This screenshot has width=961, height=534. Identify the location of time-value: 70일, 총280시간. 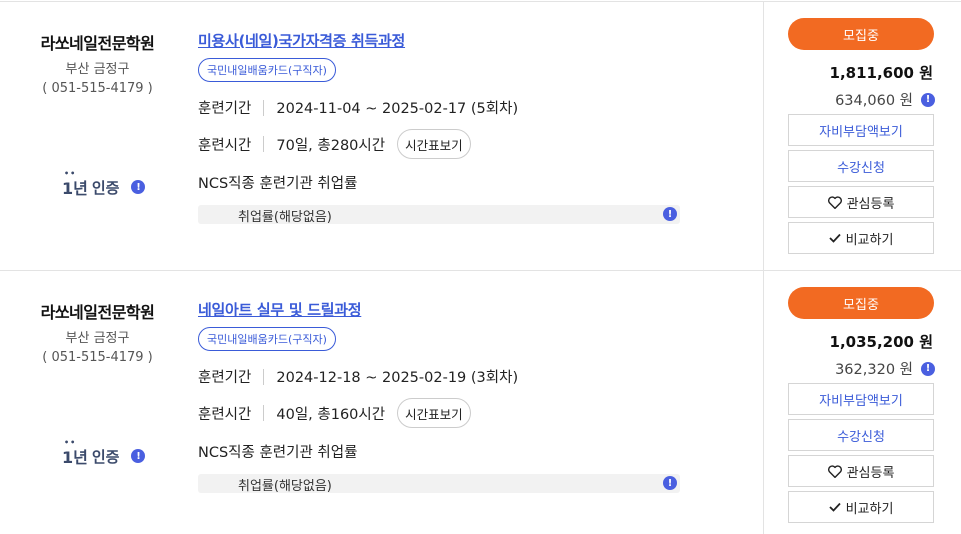
(331, 145).